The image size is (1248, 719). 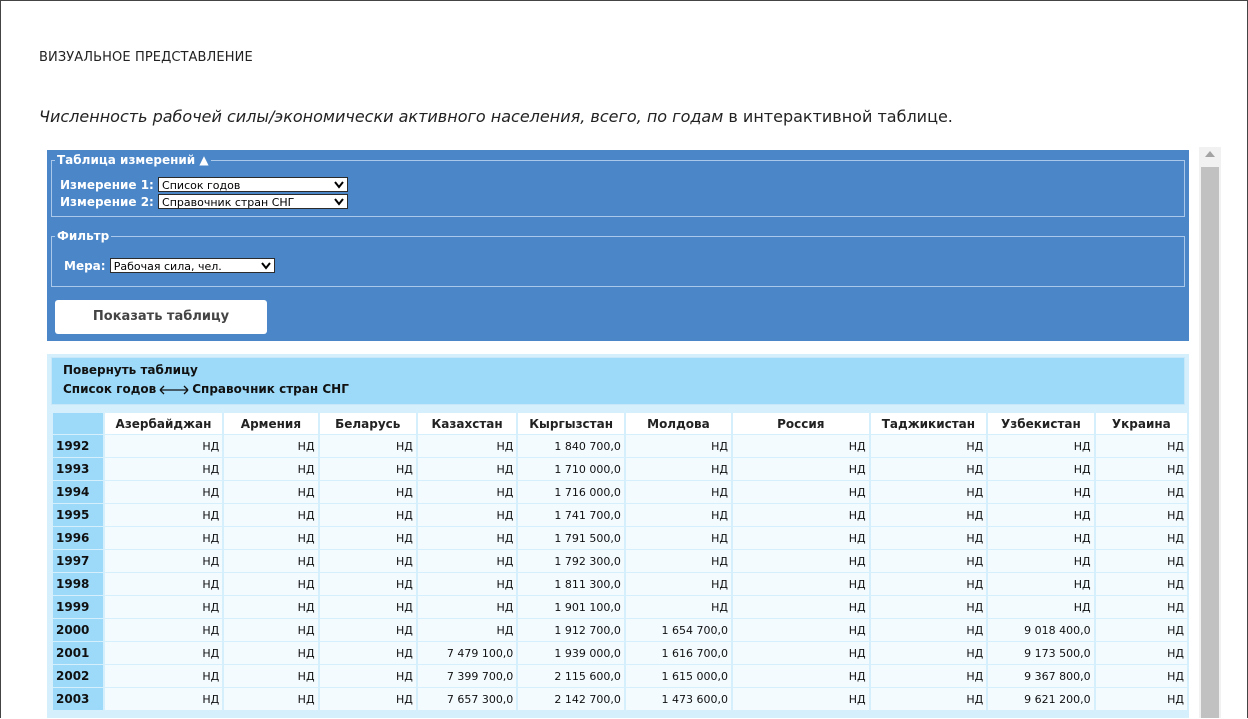 What do you see at coordinates (571, 653) in the screenshot?
I see `table-cell: 1 939 000,0` at bounding box center [571, 653].